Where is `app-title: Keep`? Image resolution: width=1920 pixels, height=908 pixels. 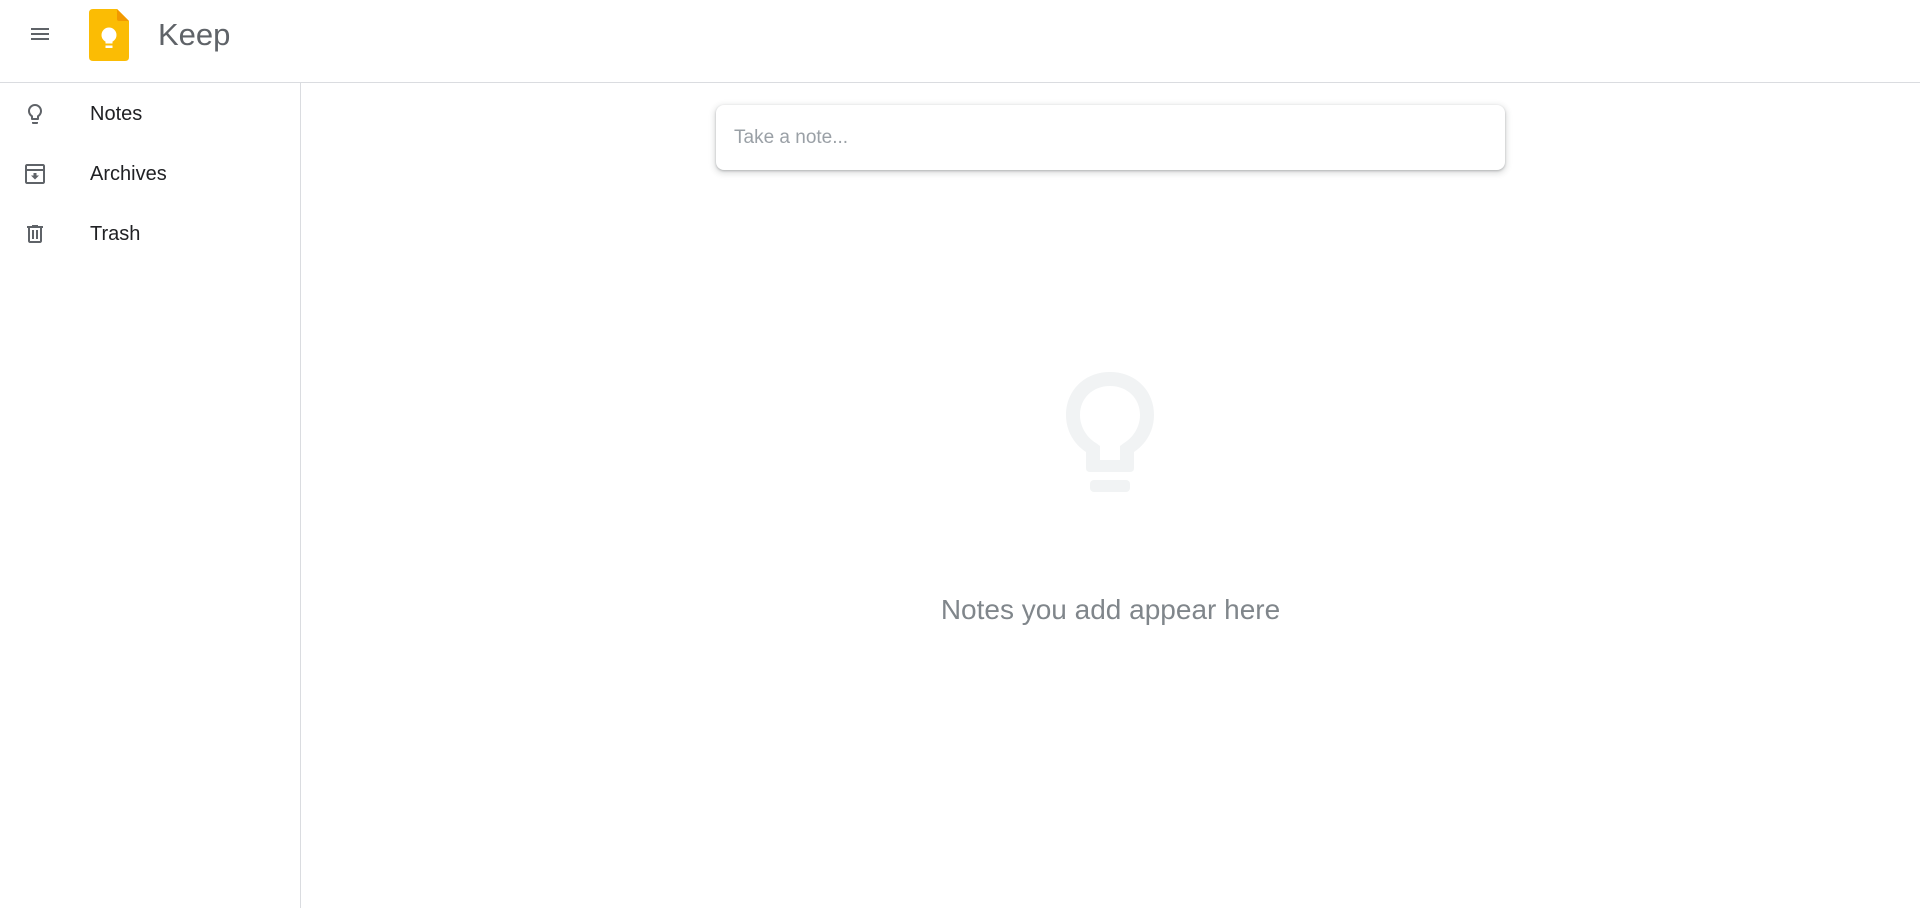 app-title: Keep is located at coordinates (194, 34).